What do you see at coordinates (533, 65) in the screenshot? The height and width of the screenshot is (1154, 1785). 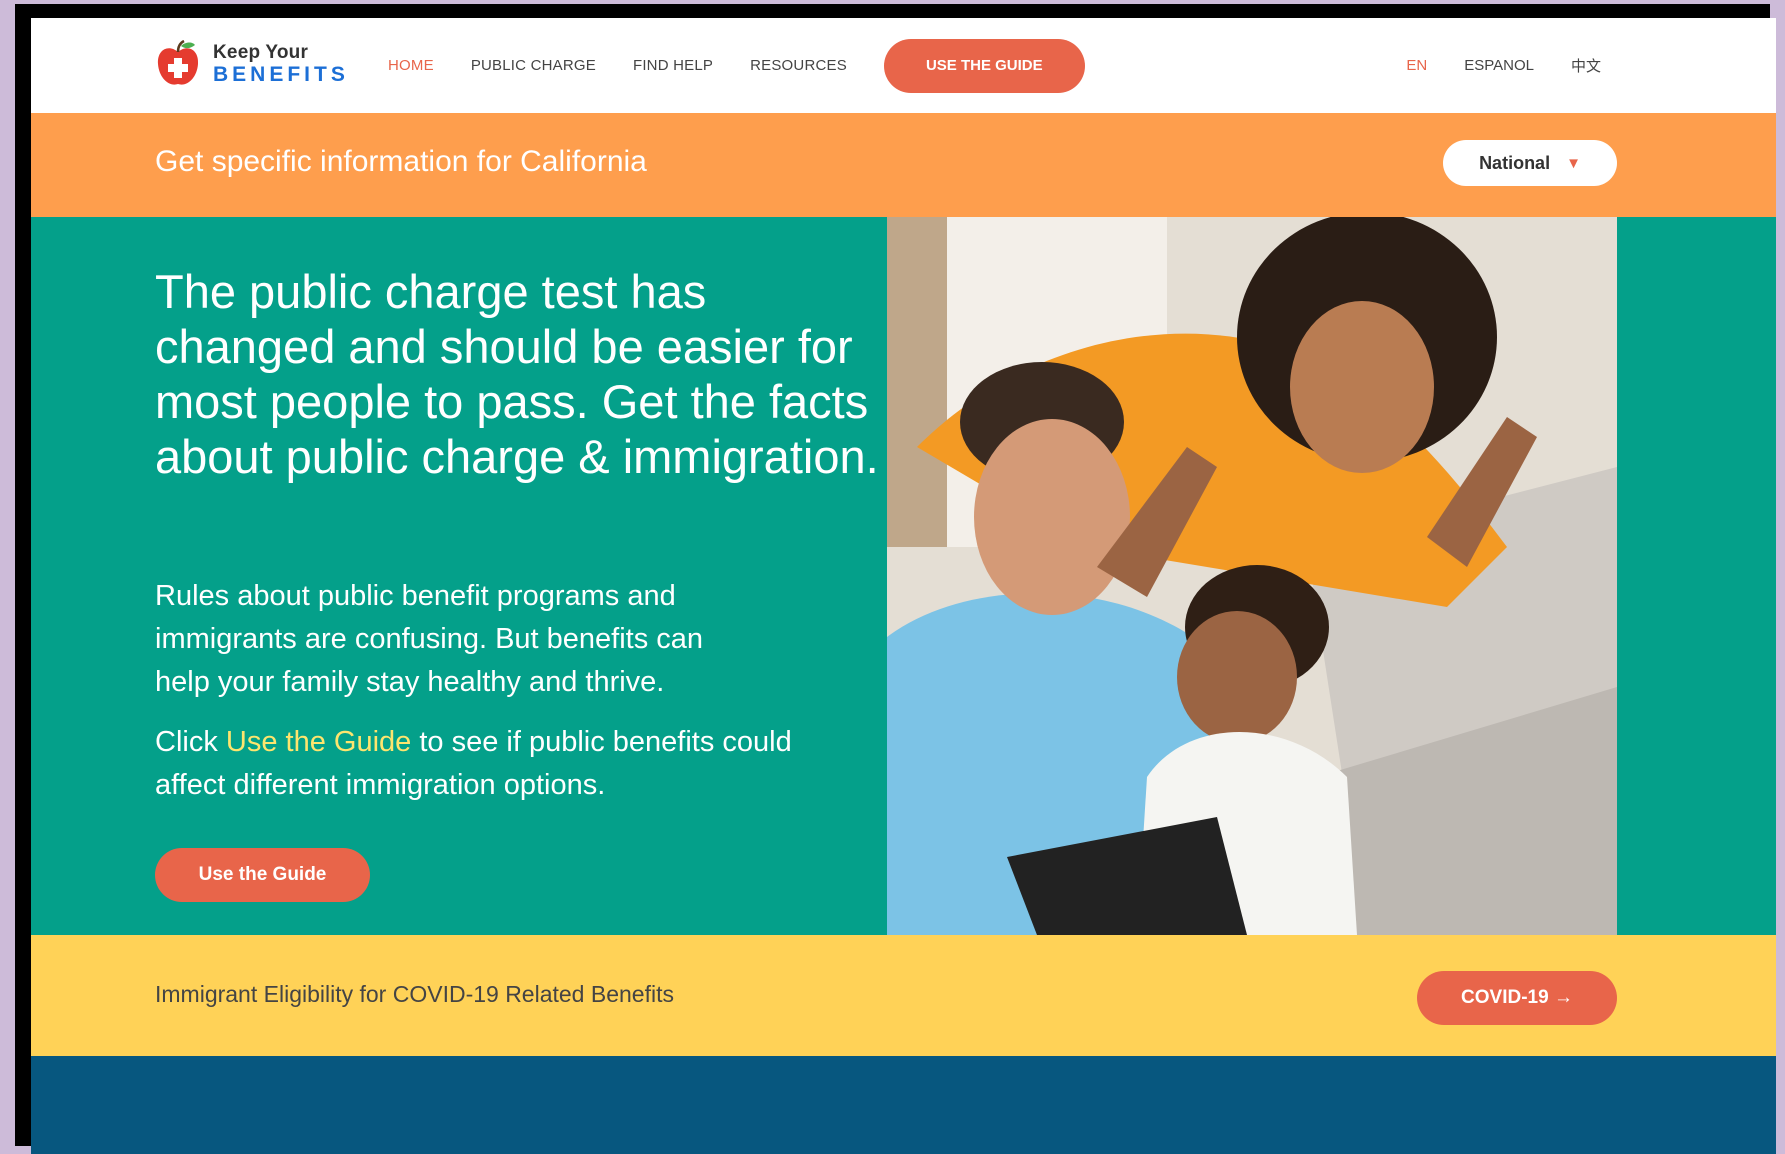 I see `nav-public-charge: PUBLIC CHARGE` at bounding box center [533, 65].